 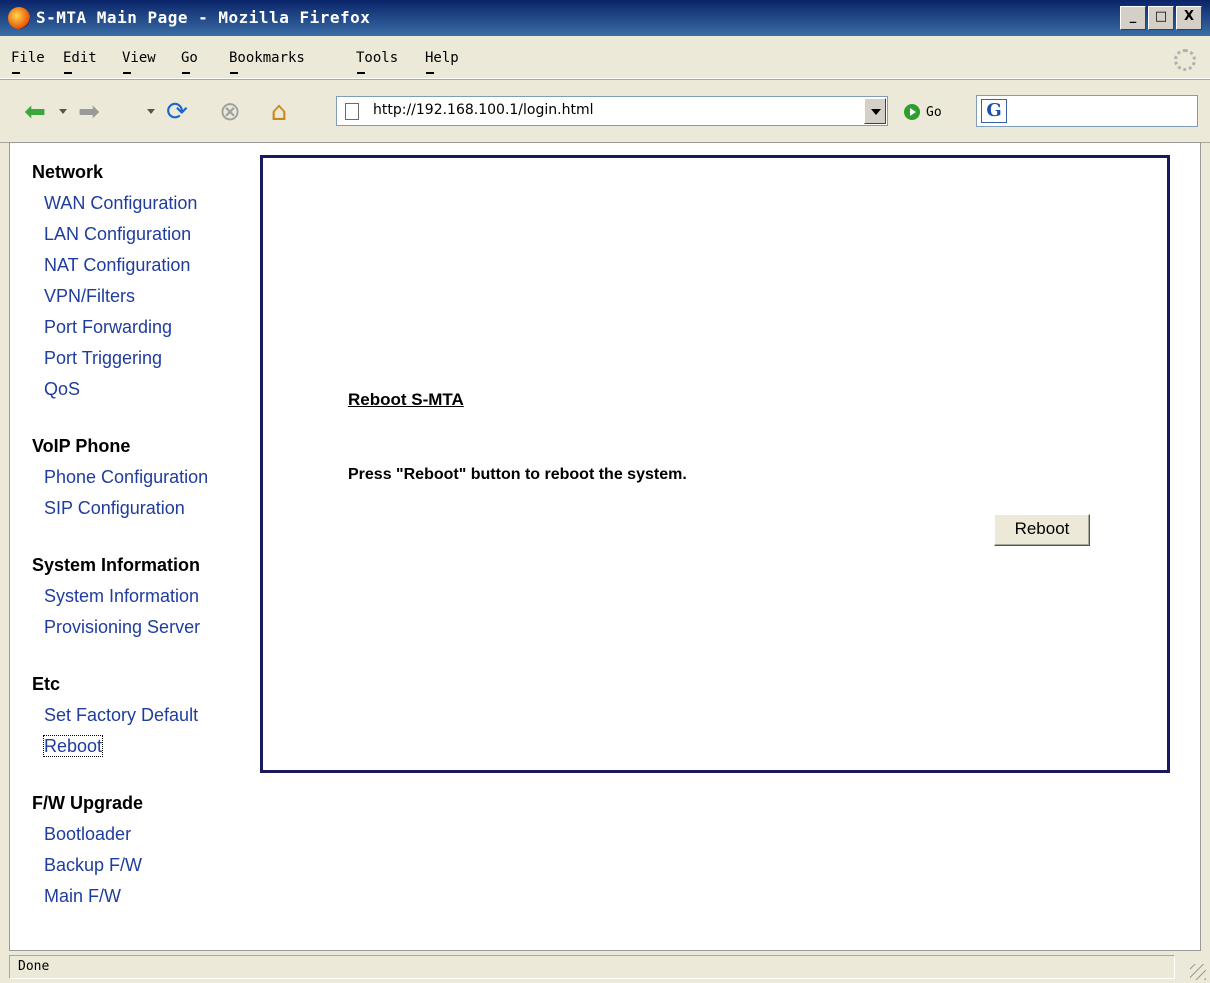 What do you see at coordinates (1133, 18) in the screenshot?
I see `minimize-button: _` at bounding box center [1133, 18].